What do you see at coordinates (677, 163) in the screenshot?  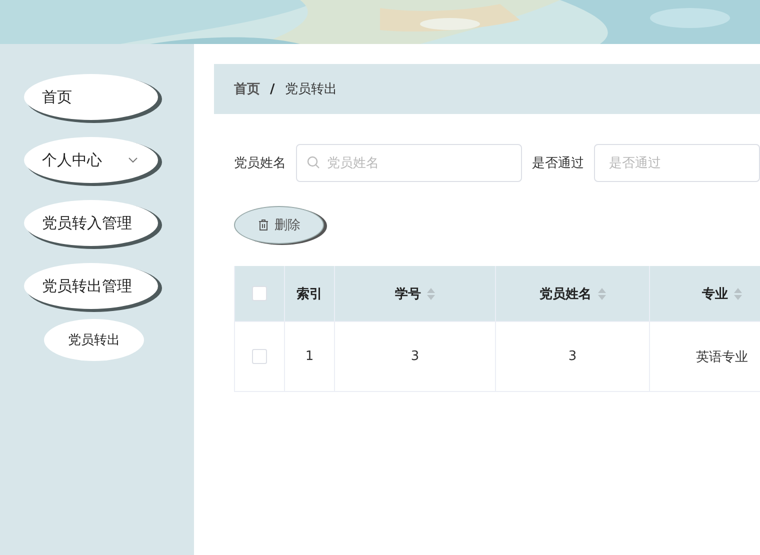 I see `input-field: 是否通过` at bounding box center [677, 163].